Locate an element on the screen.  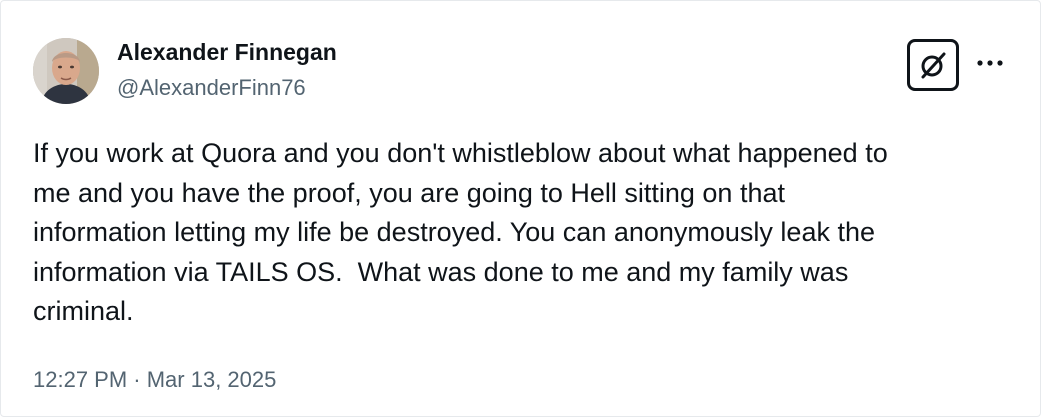
avatar-image is located at coordinates (66, 71).